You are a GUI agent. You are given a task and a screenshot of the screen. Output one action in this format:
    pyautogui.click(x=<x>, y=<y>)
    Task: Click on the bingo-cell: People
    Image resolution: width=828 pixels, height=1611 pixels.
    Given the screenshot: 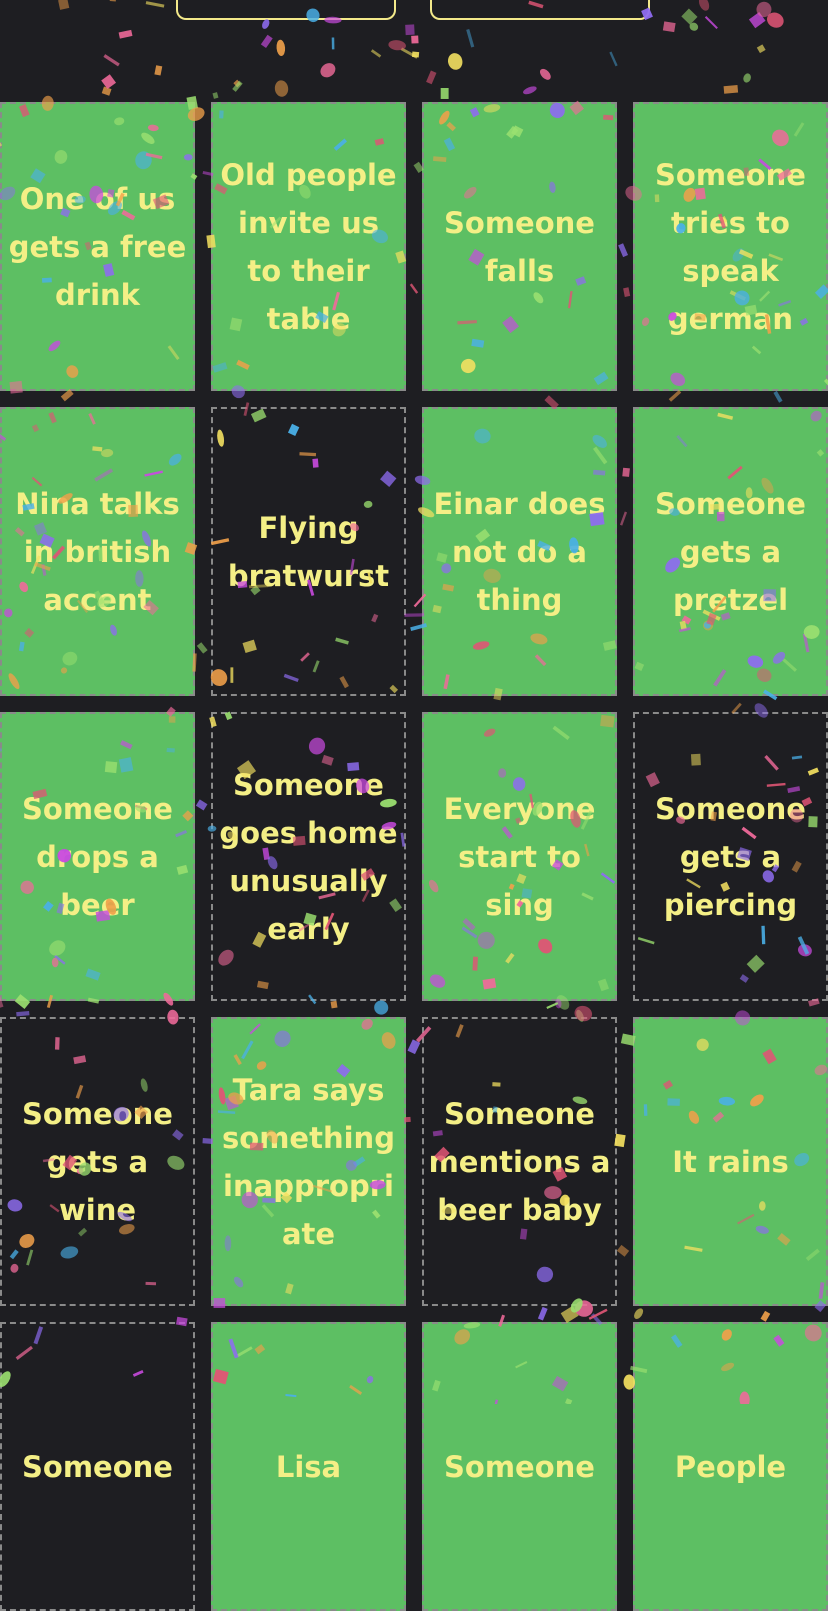 What is the action you would take?
    pyautogui.click(x=730, y=1466)
    